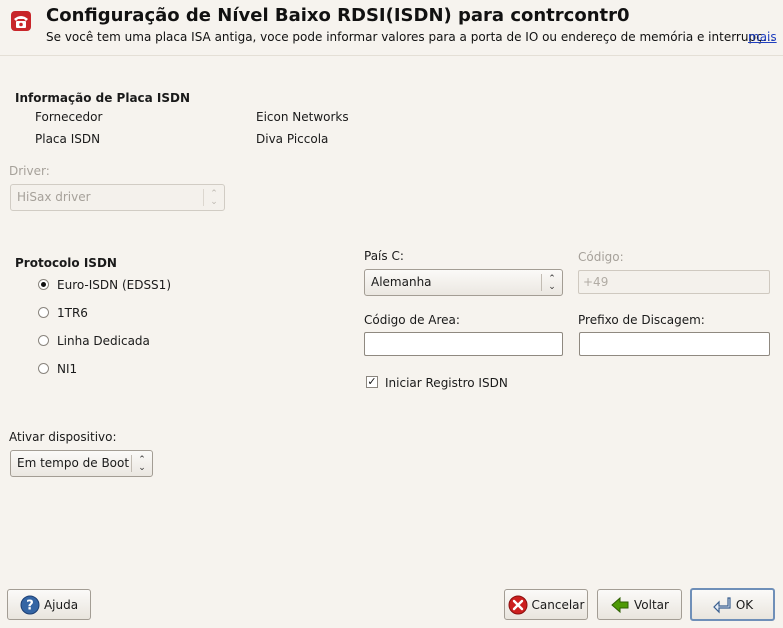 The height and width of the screenshot is (628, 783). What do you see at coordinates (114, 285) in the screenshot?
I see `radio-euro-isdn-label: Euro-ISDN (EDSS1)` at bounding box center [114, 285].